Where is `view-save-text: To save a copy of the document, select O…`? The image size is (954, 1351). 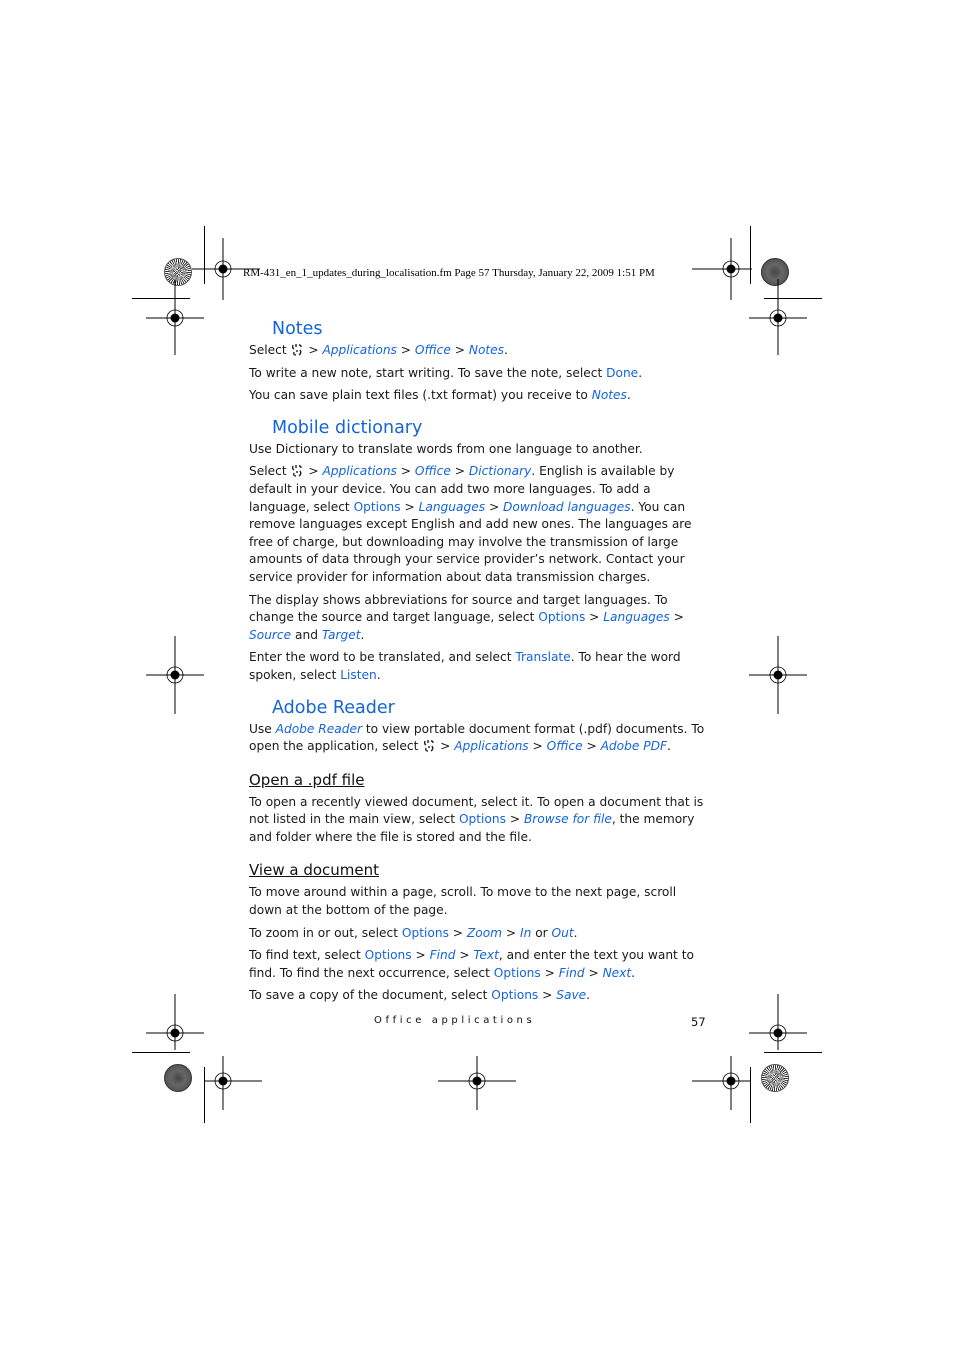
view-save-text: To save a copy of the document, select O… is located at coordinates (420, 995).